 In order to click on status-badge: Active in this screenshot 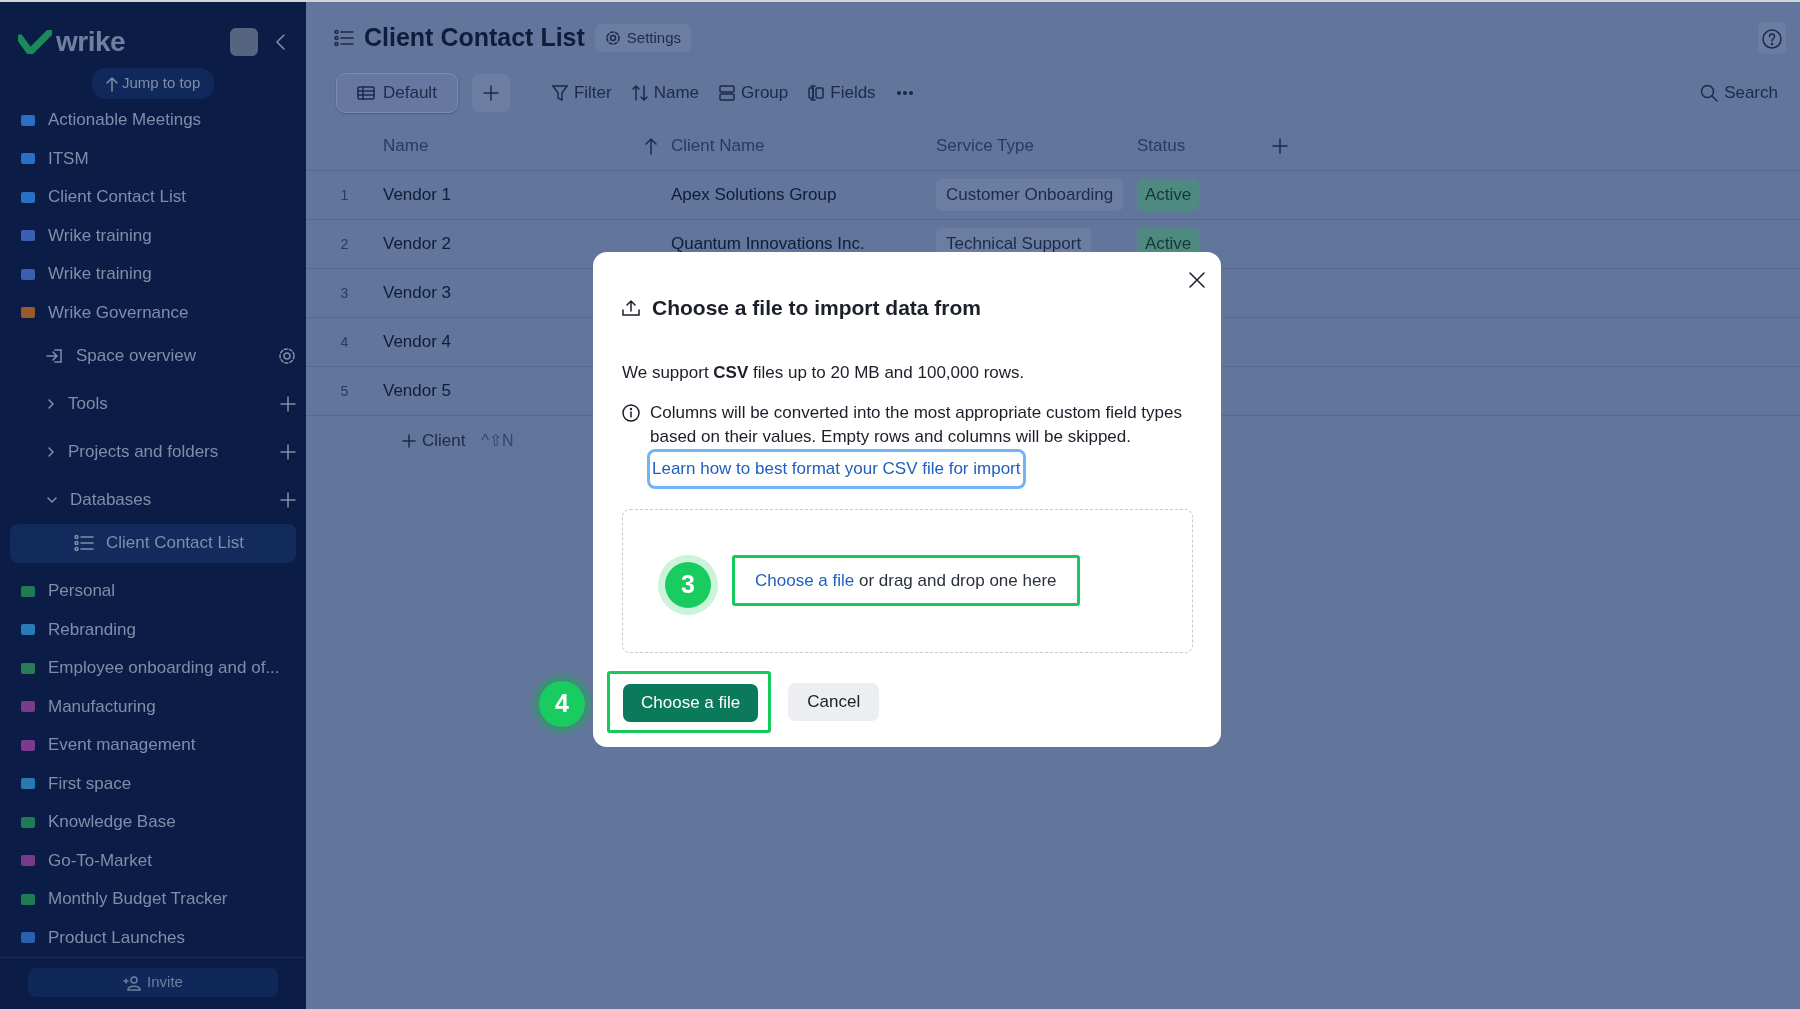, I will do `click(1168, 195)`.